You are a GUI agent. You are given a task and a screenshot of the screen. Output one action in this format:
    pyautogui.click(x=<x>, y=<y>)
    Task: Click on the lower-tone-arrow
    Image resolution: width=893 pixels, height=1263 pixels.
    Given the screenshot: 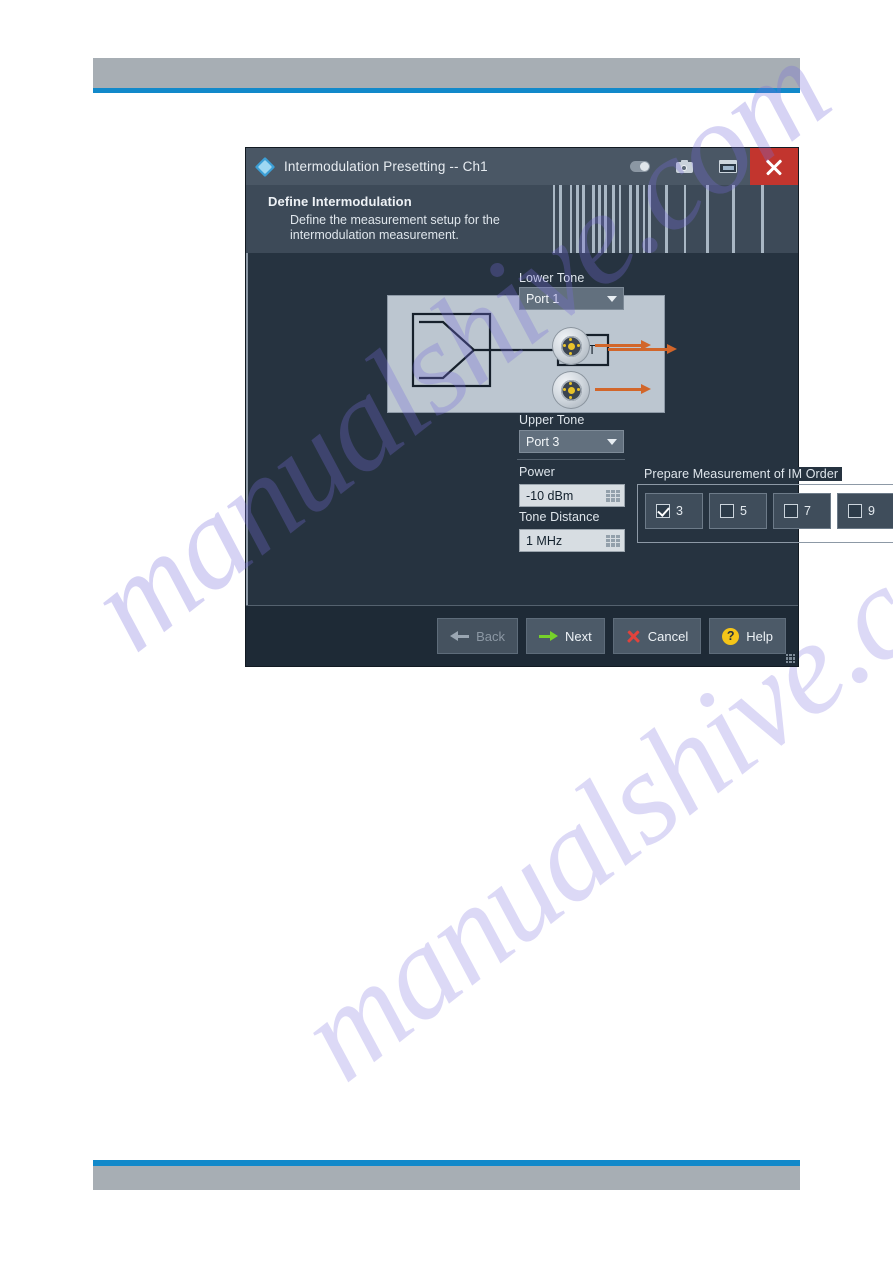 What is the action you would take?
    pyautogui.click(x=623, y=345)
    